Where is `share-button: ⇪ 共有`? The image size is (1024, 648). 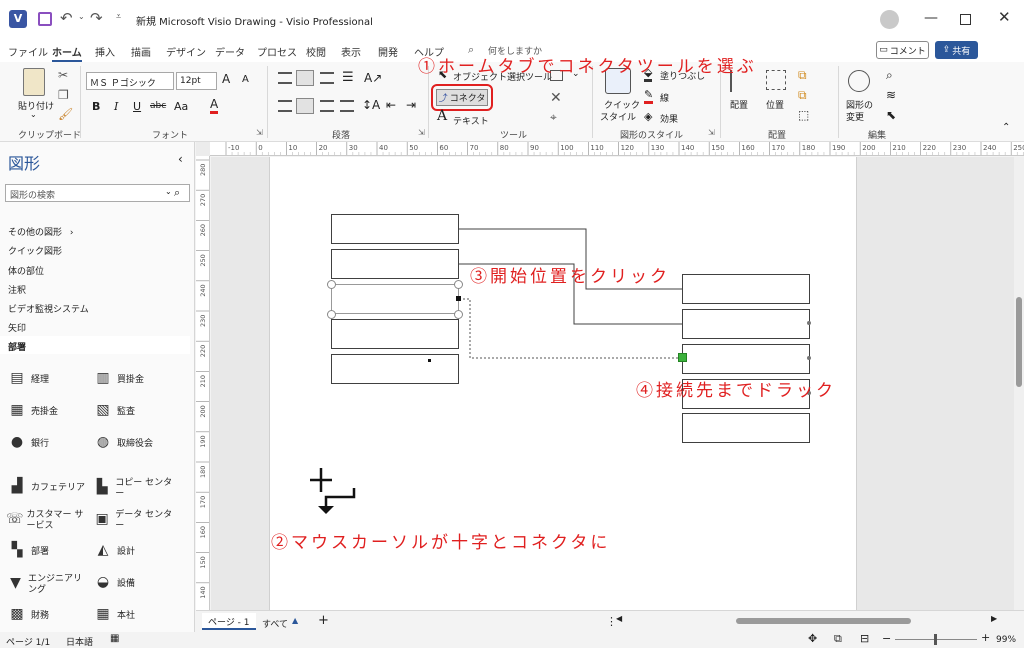
share-button: ⇪ 共有 is located at coordinates (956, 50).